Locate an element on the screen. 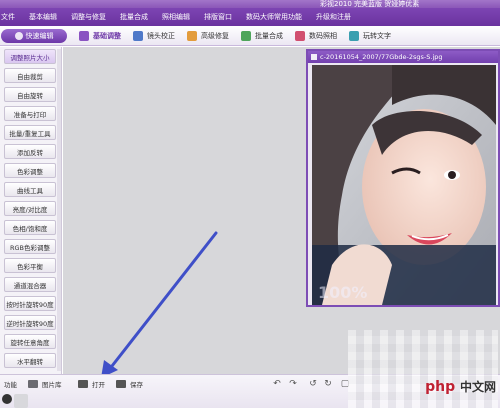 The width and height of the screenshot is (500, 408). library-button: 图片库 is located at coordinates (45, 384).